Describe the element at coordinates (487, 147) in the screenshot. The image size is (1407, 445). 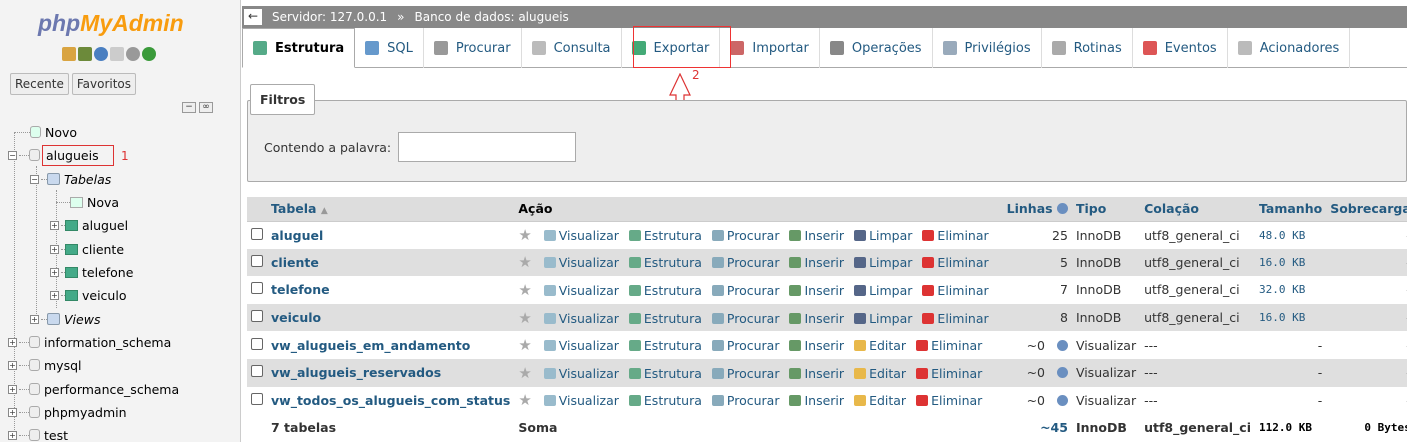
I see `filter-input` at that location.